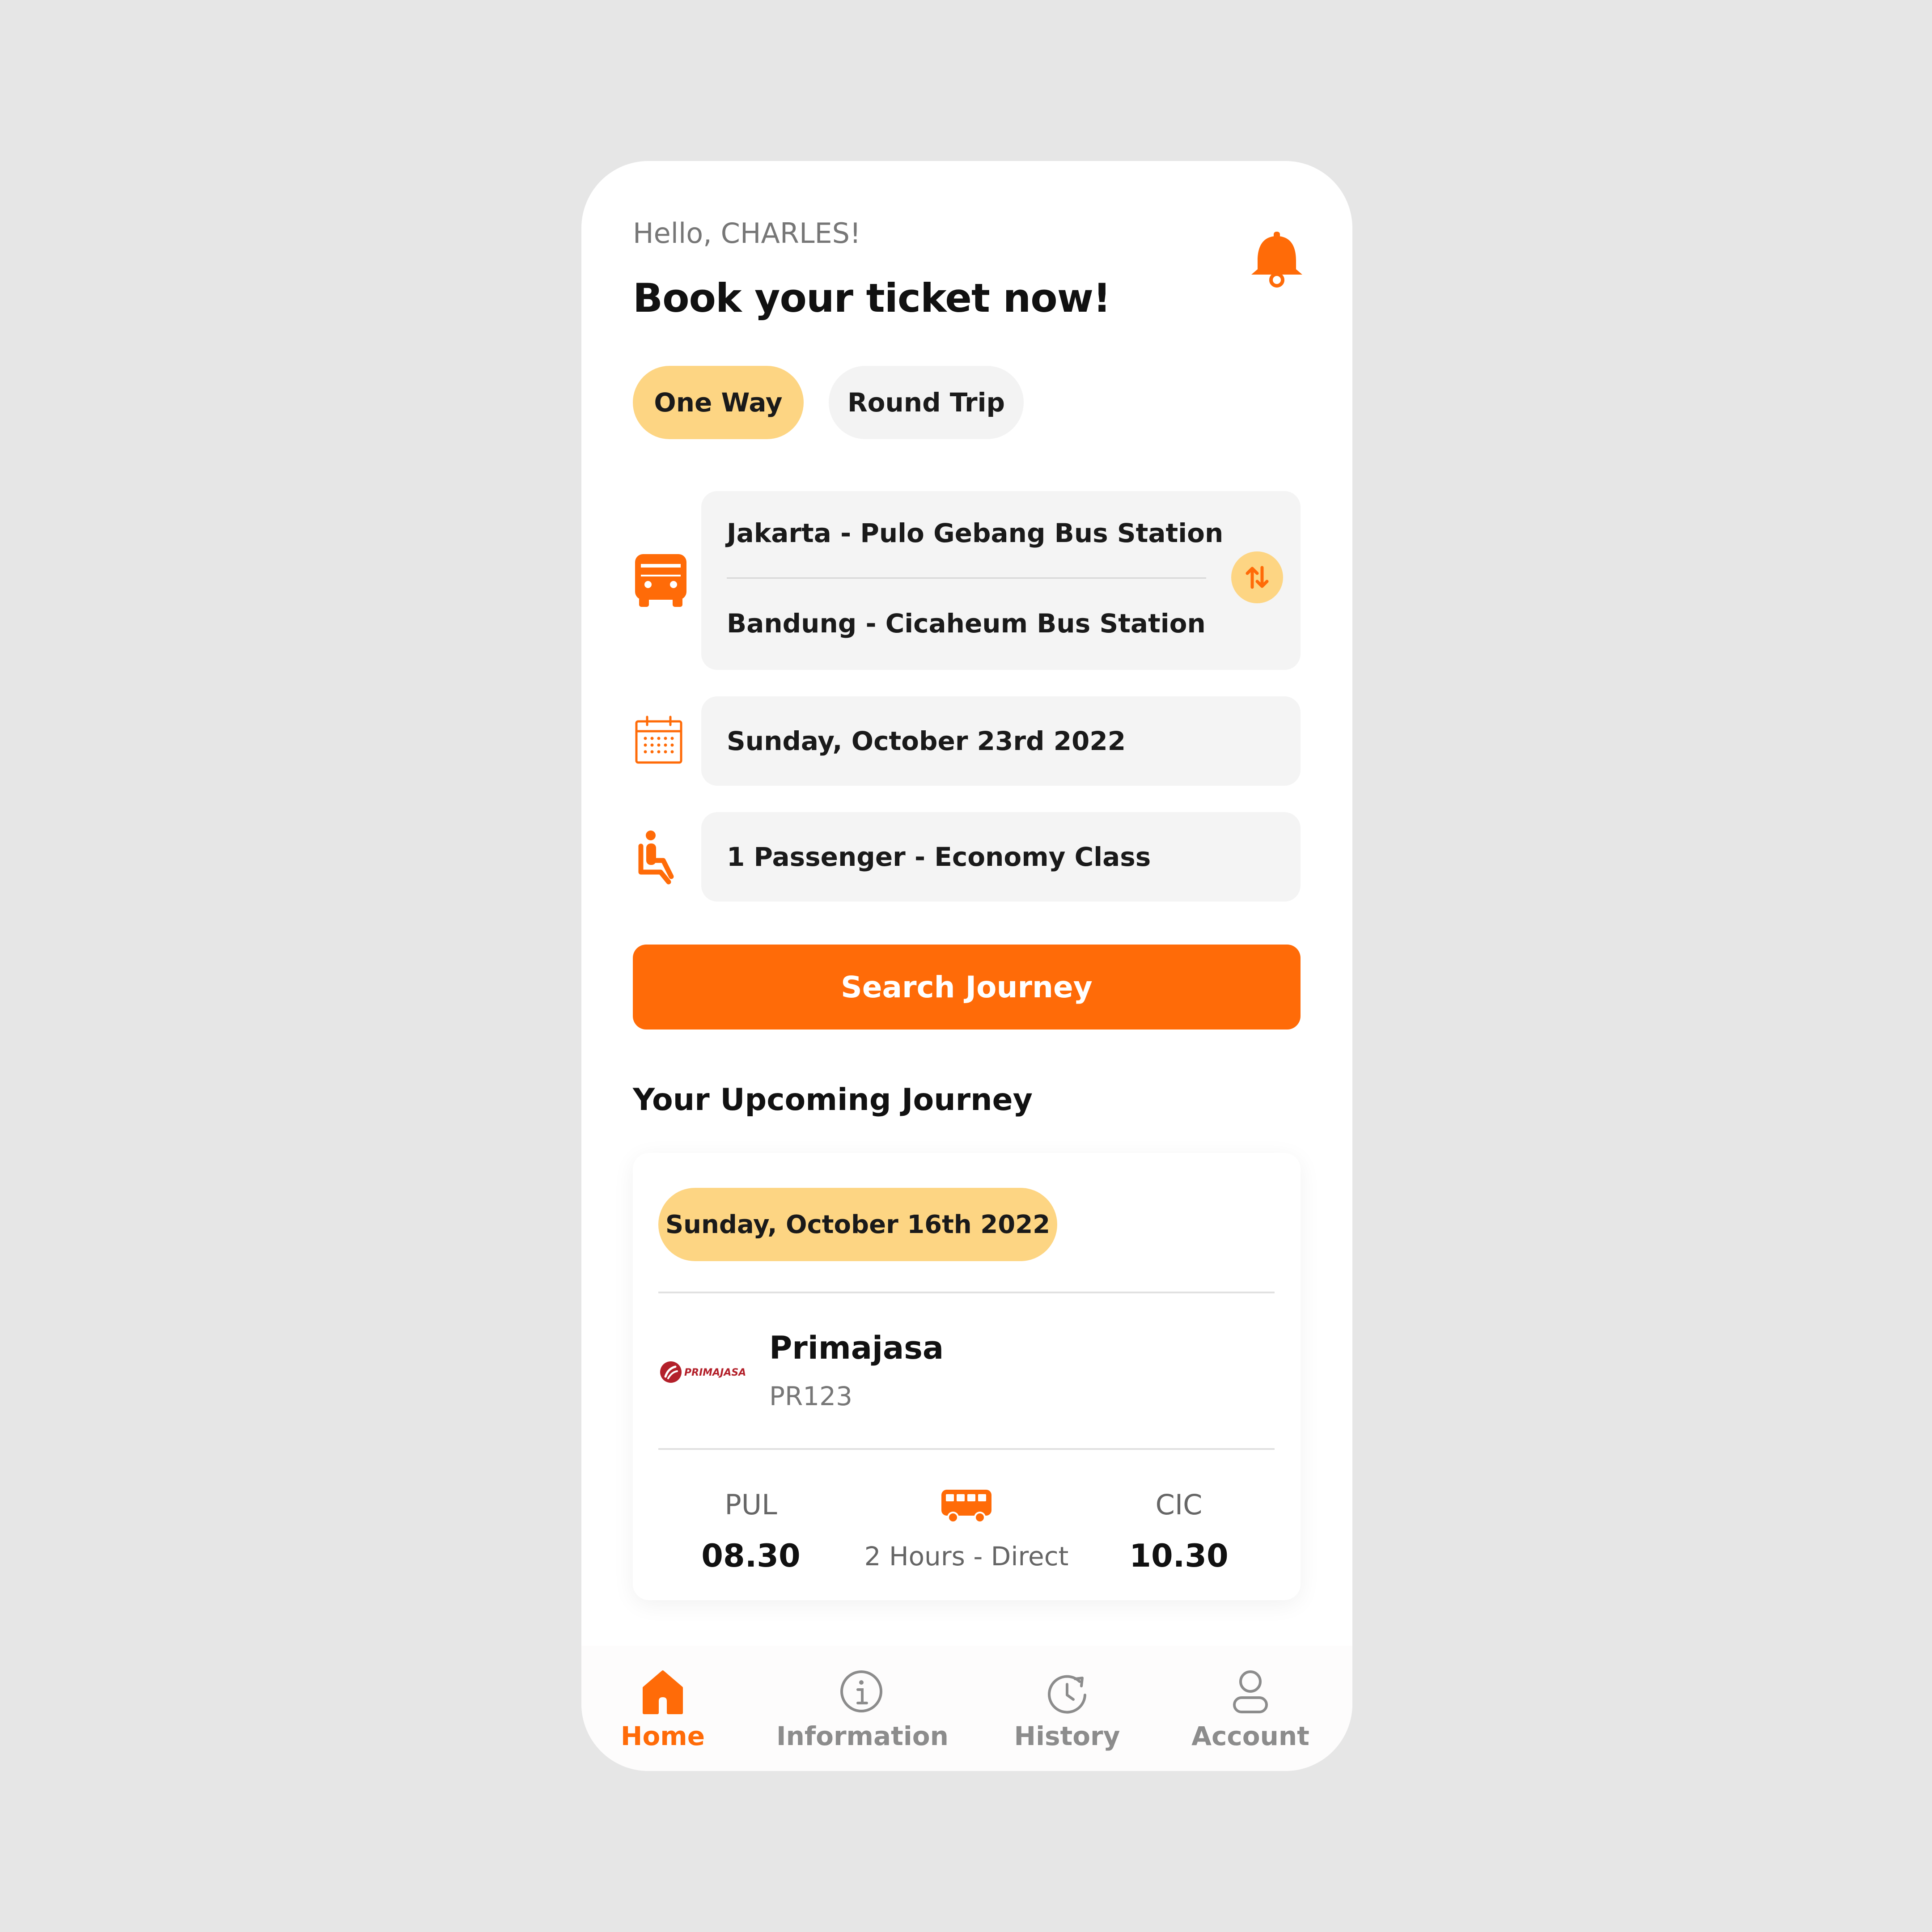 The height and width of the screenshot is (1932, 1932). Describe the element at coordinates (966, 1708) in the screenshot. I see `bottom-nav: Home Information History Account` at that location.